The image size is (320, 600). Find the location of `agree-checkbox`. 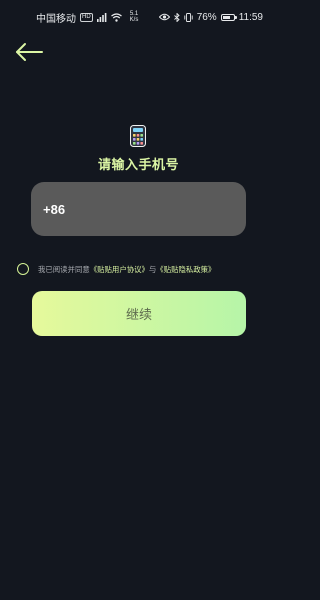

agree-checkbox is located at coordinates (23, 269).